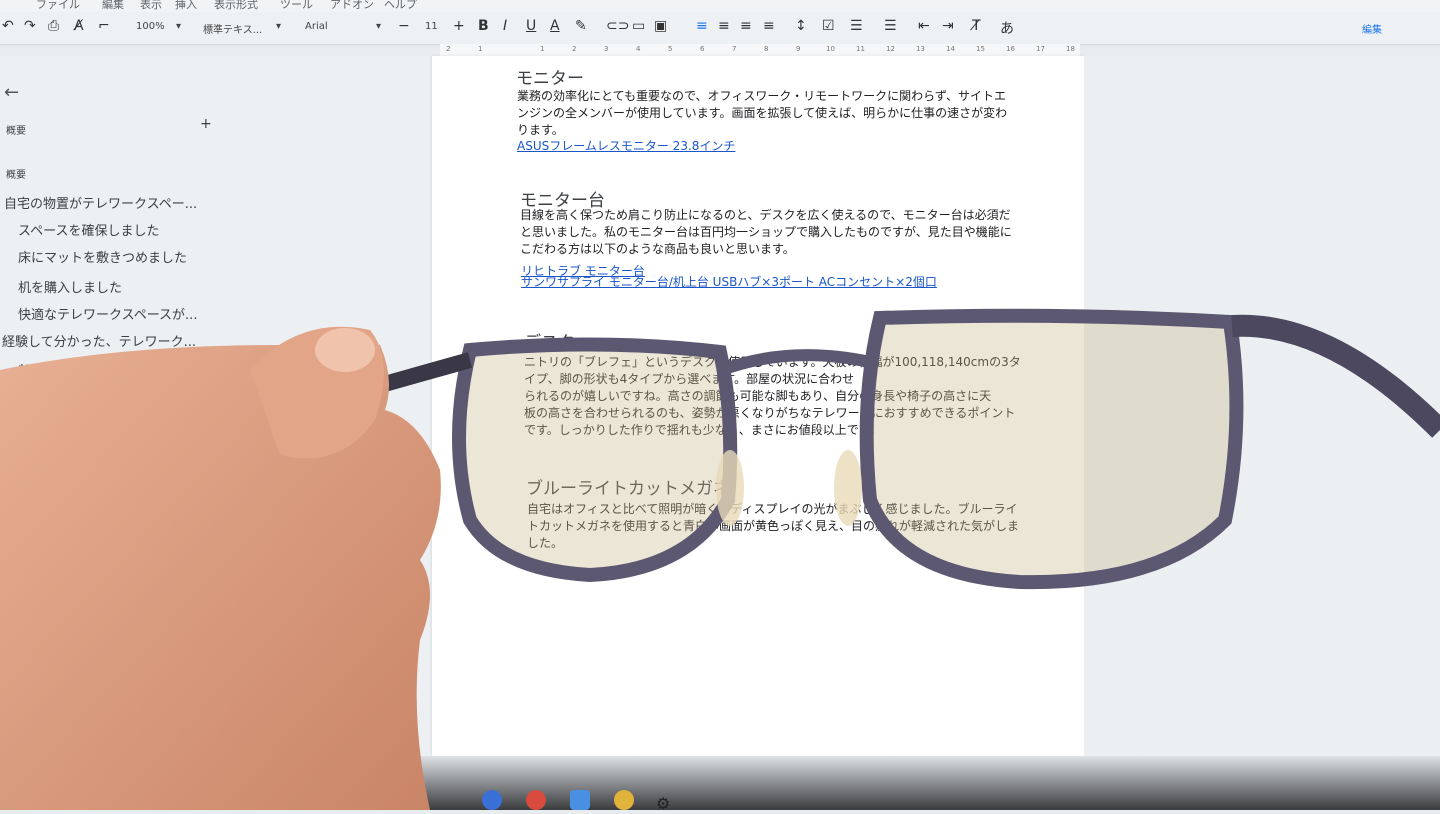  Describe the element at coordinates (549, 343) in the screenshot. I see `section-heading: デスク` at that location.